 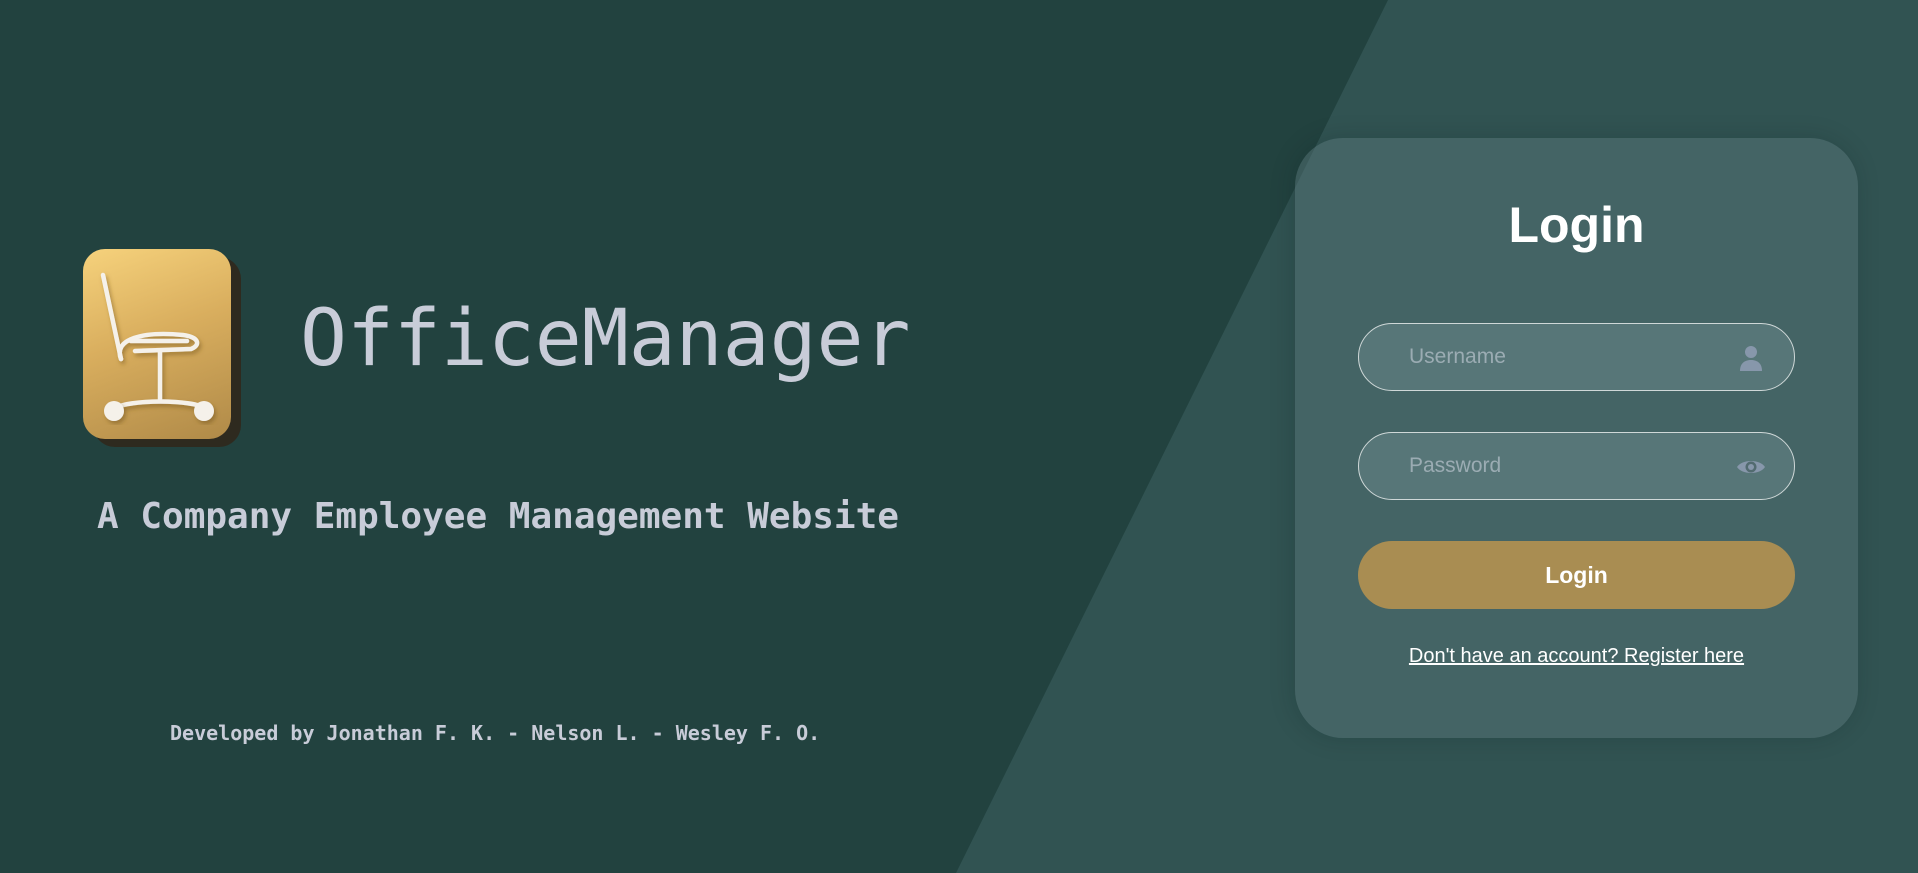 I want to click on office-chair-icon, so click(x=157, y=346).